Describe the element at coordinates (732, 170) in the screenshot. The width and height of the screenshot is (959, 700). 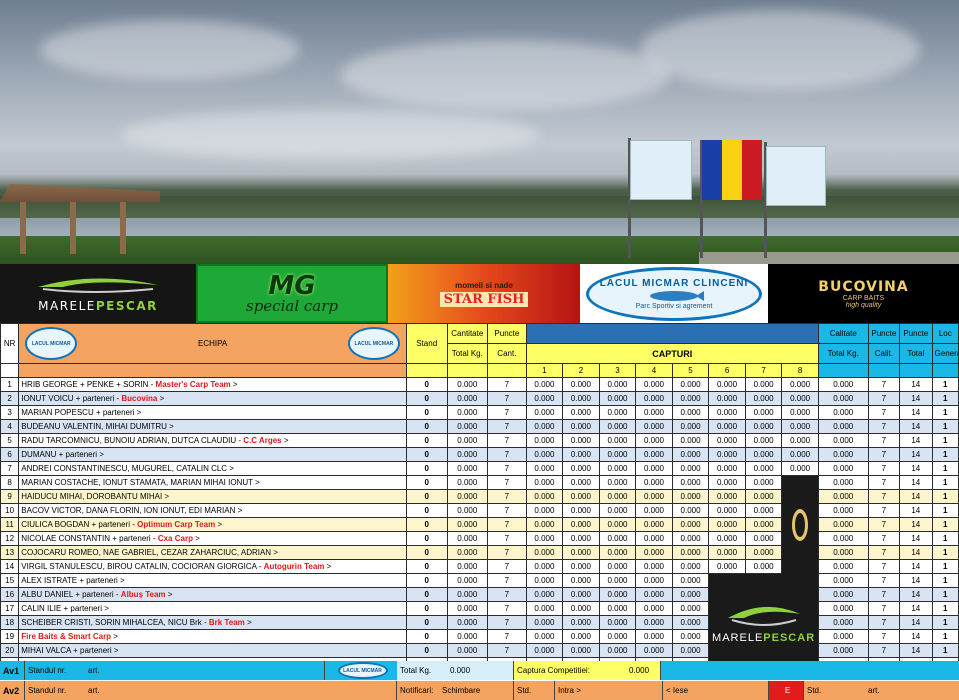
I see `romania-flag` at that location.